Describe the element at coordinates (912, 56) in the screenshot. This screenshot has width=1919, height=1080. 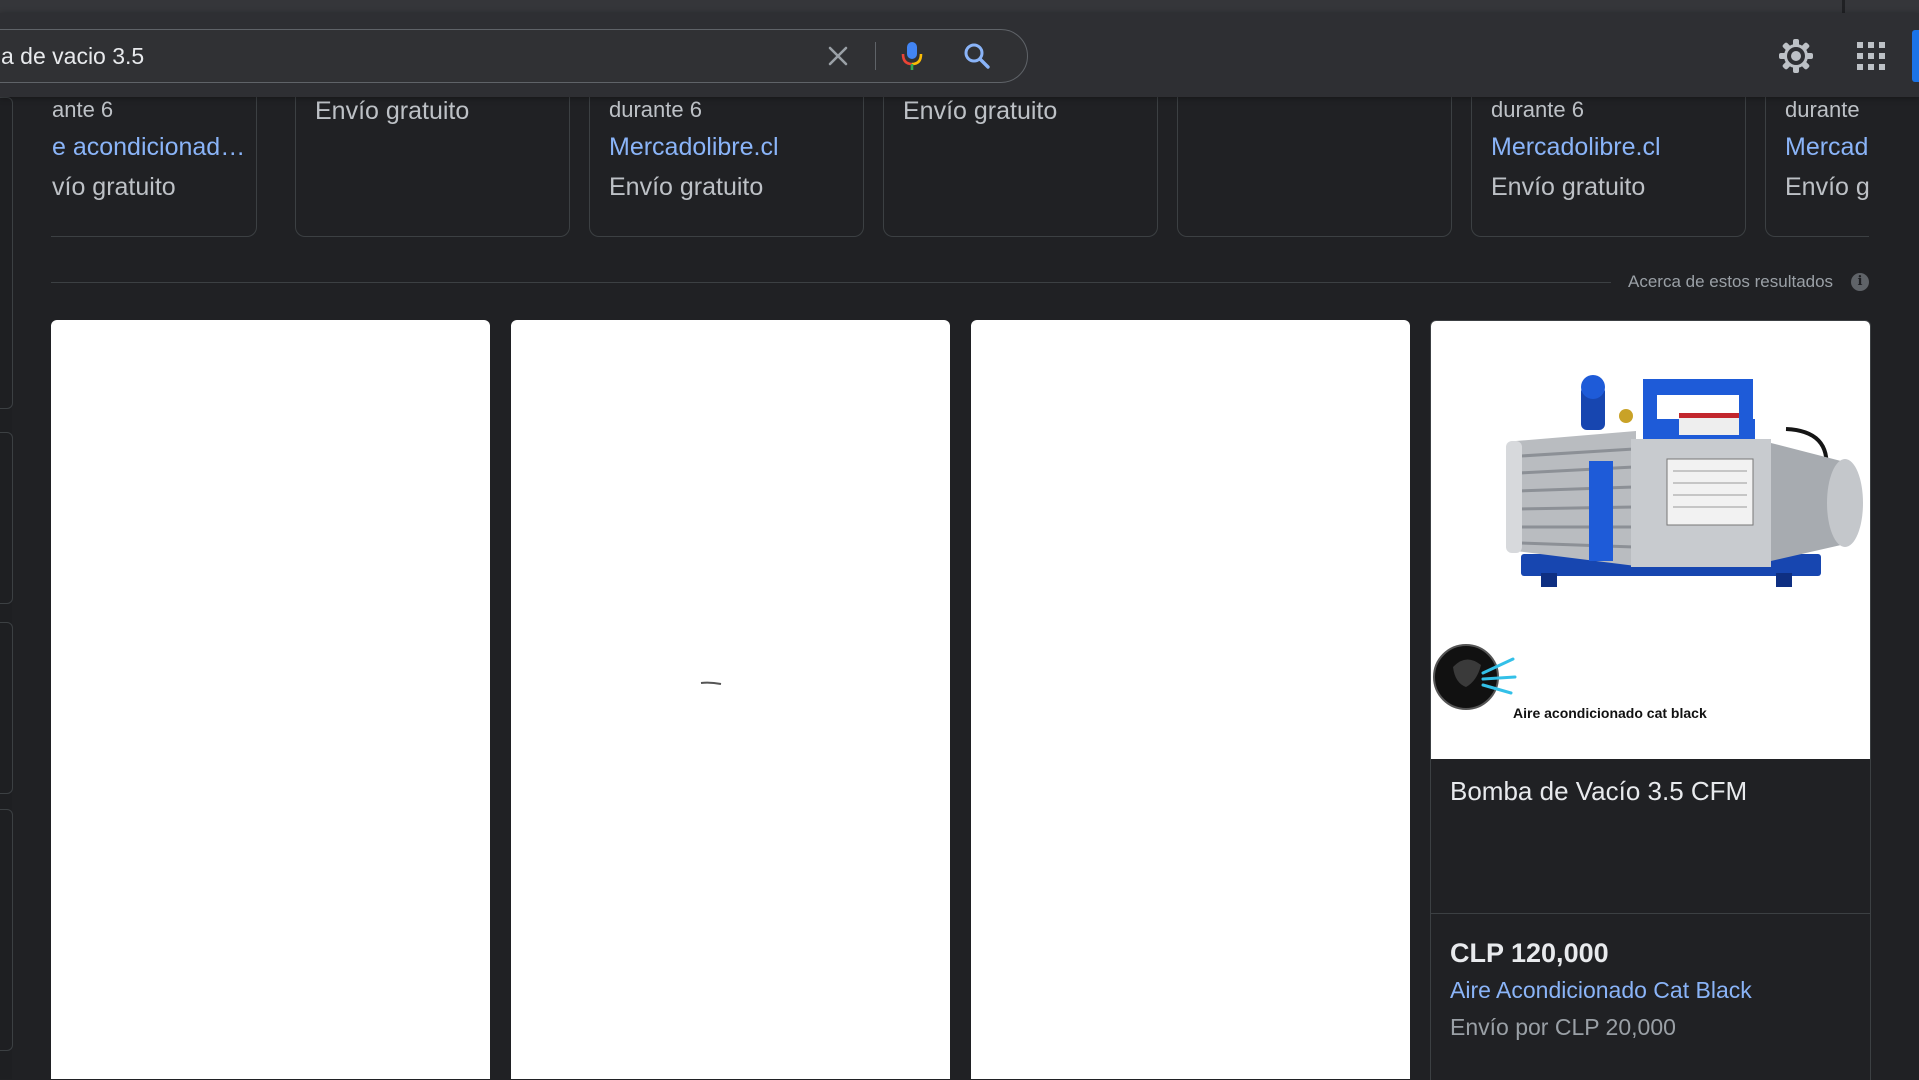
I see `microphone-icon` at that location.